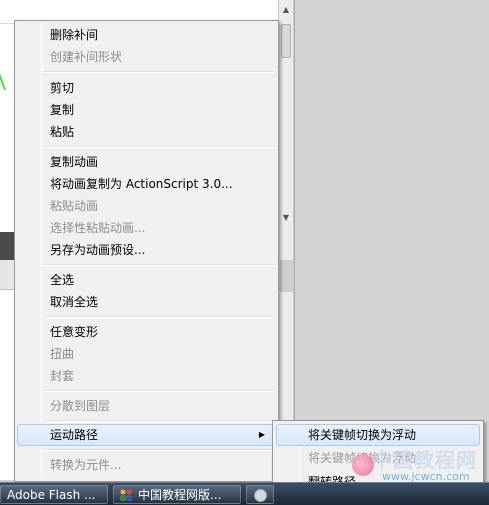 The width and height of the screenshot is (489, 505). Describe the element at coordinates (80, 406) in the screenshot. I see `menu-item-label: 分散到图层` at that location.